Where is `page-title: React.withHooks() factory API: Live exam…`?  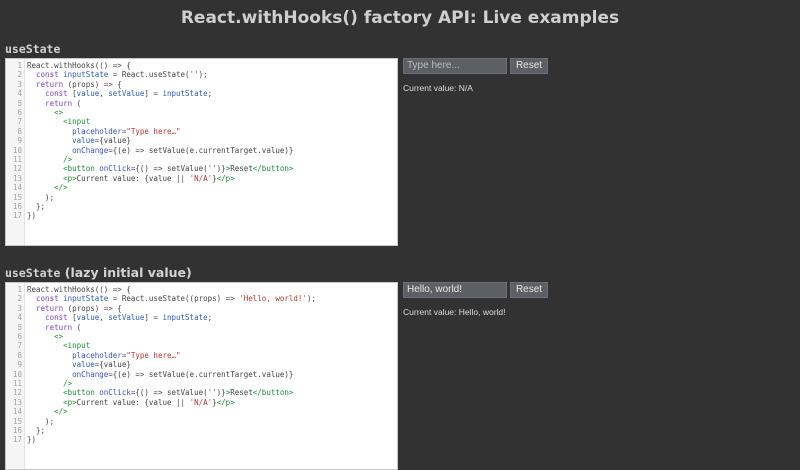 page-title: React.withHooks() factory API: Live exam… is located at coordinates (400, 18).